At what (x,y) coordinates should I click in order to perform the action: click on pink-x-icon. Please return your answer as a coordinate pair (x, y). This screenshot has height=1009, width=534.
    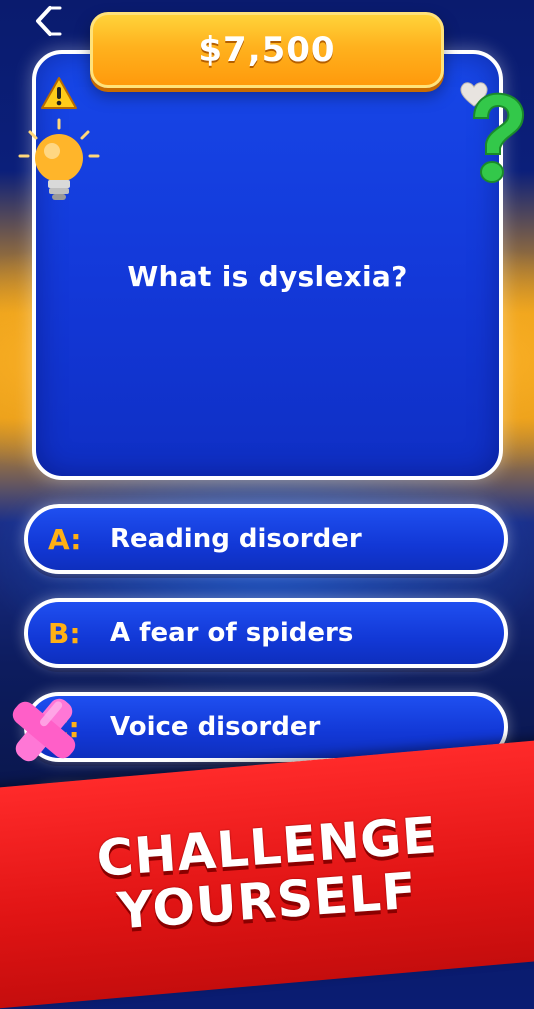
    Looking at the image, I should click on (44, 730).